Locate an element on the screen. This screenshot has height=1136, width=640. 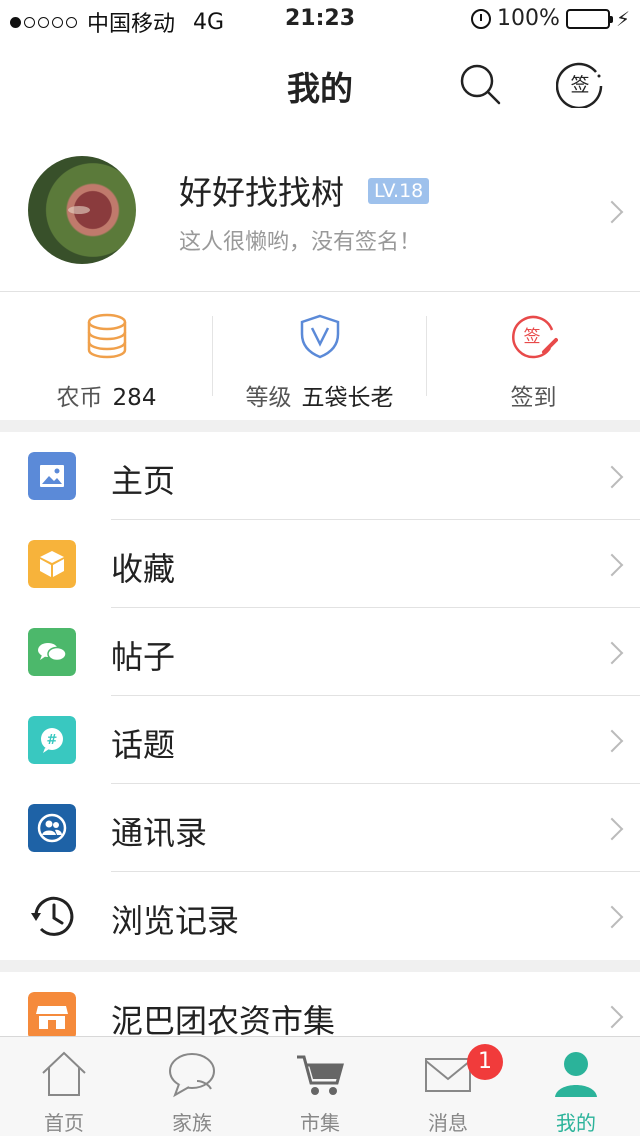
tab-label: 家族 is located at coordinates (192, 1123).